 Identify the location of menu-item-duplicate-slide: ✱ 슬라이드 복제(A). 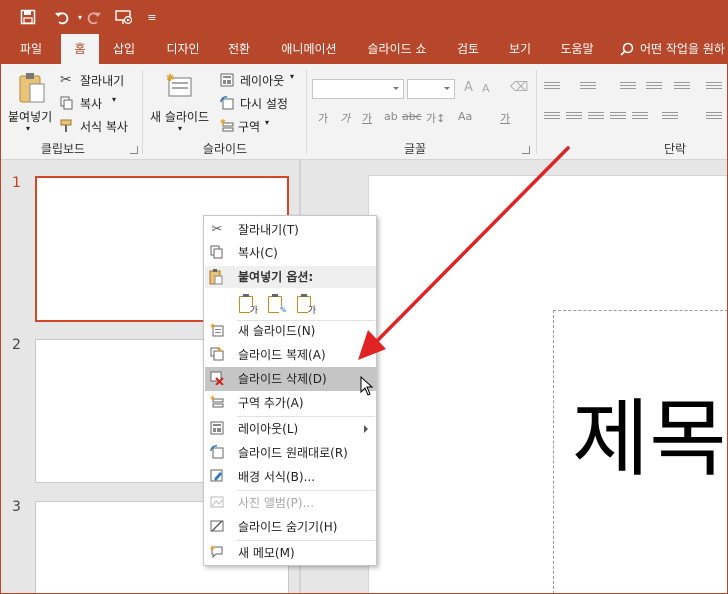
(290, 355).